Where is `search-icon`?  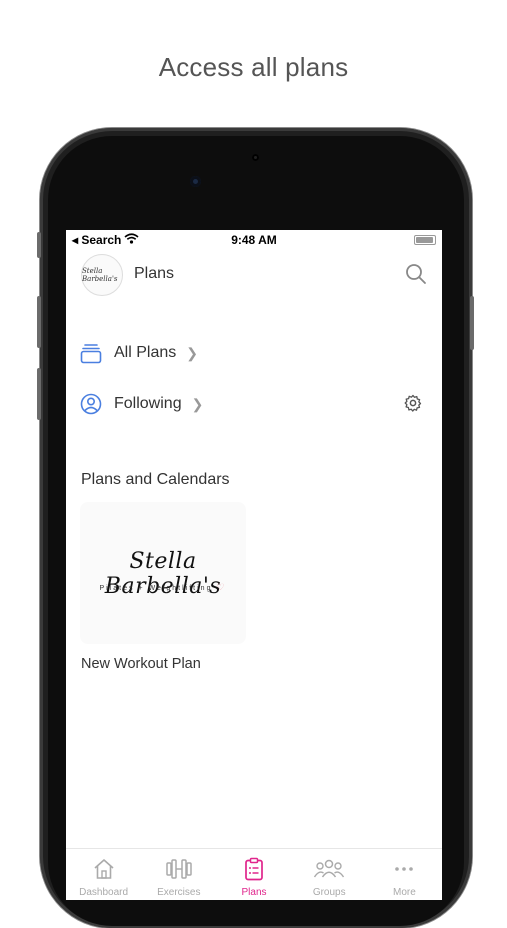
search-icon is located at coordinates (416, 277).